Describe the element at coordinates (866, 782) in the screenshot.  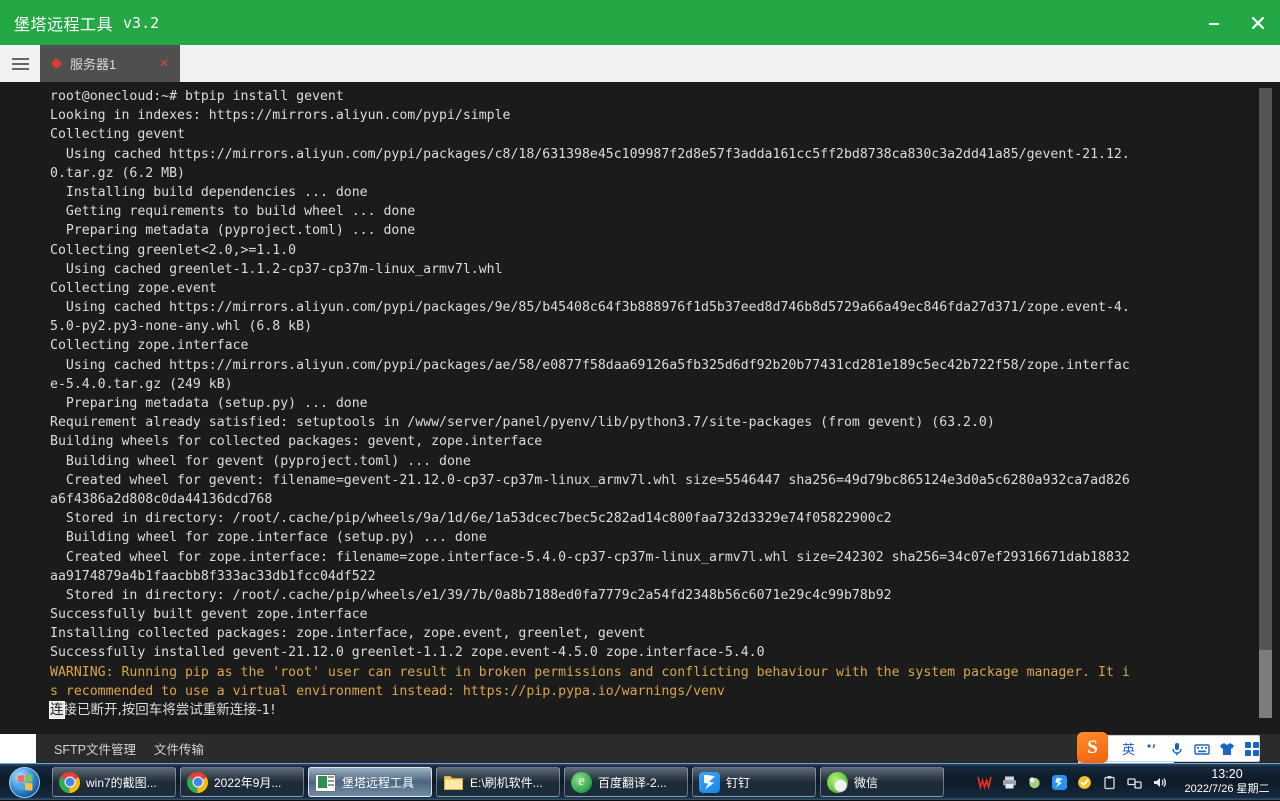
I see `taskbar-item-label: 微信` at that location.